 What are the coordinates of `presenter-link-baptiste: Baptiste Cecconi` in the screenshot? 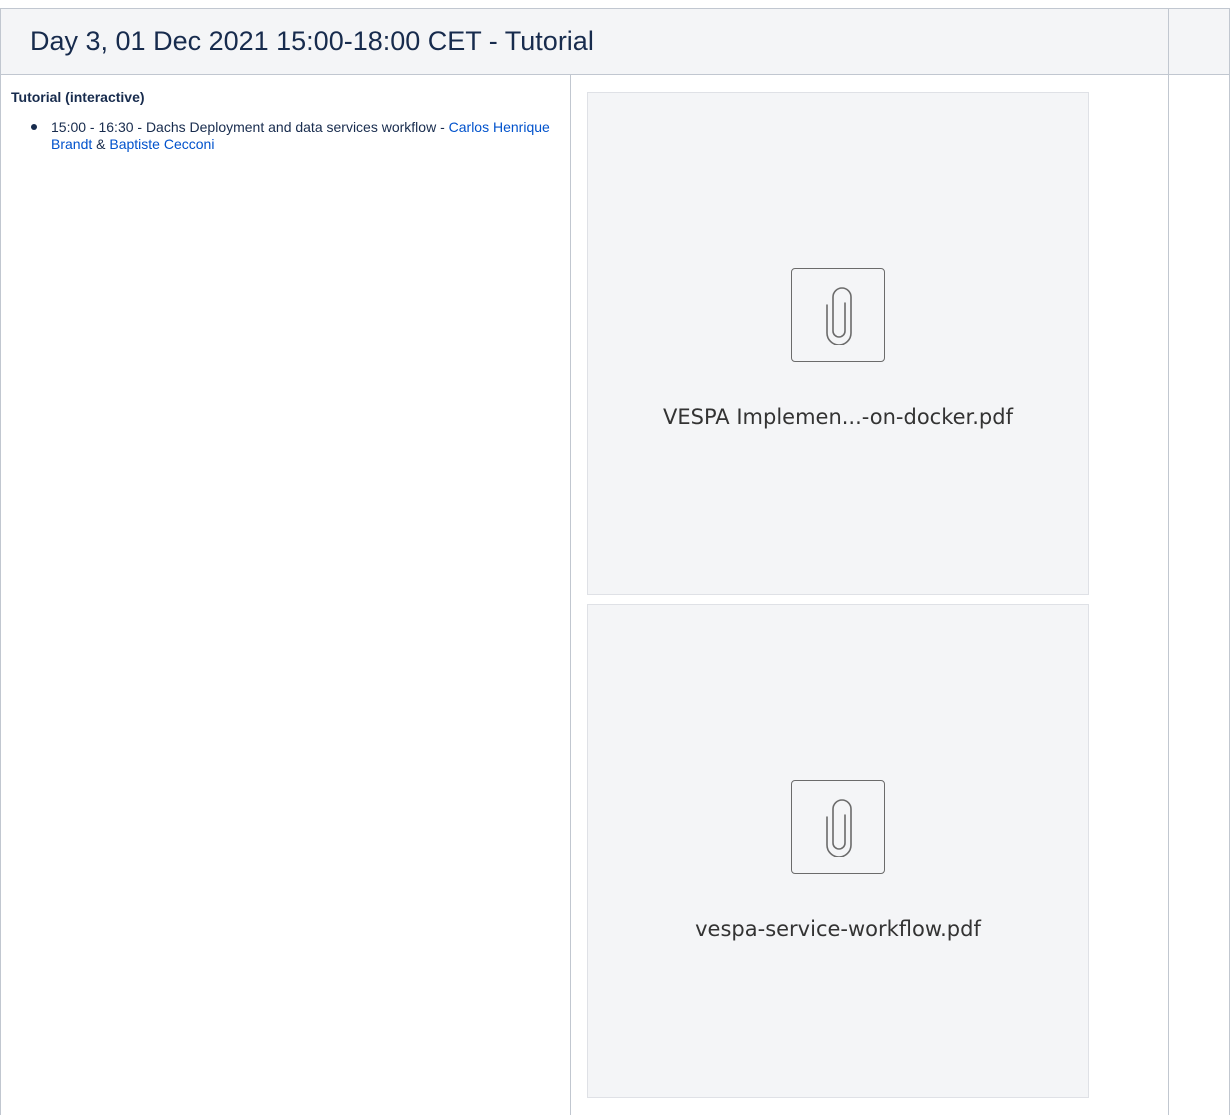 It's located at (161, 144).